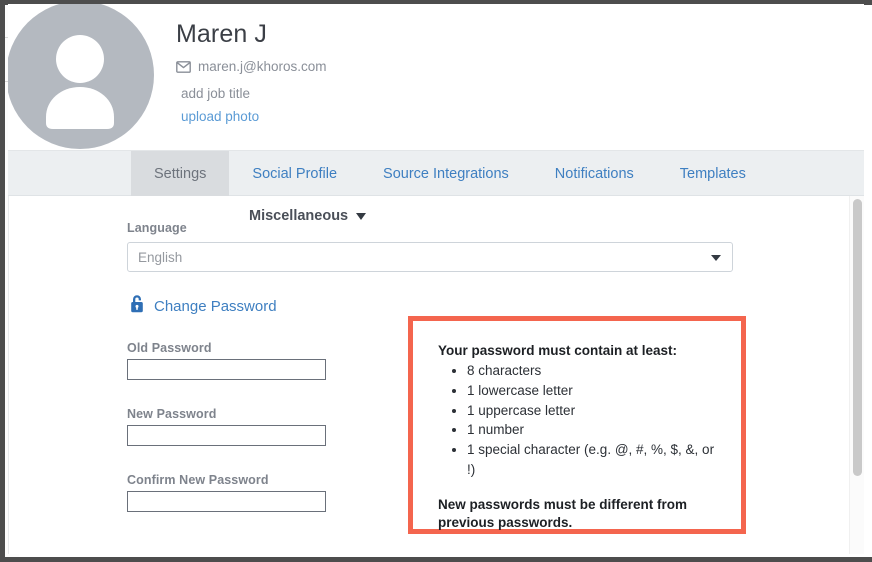 This screenshot has height=562, width=872. What do you see at coordinates (157, 228) in the screenshot?
I see `language-label: Language` at bounding box center [157, 228].